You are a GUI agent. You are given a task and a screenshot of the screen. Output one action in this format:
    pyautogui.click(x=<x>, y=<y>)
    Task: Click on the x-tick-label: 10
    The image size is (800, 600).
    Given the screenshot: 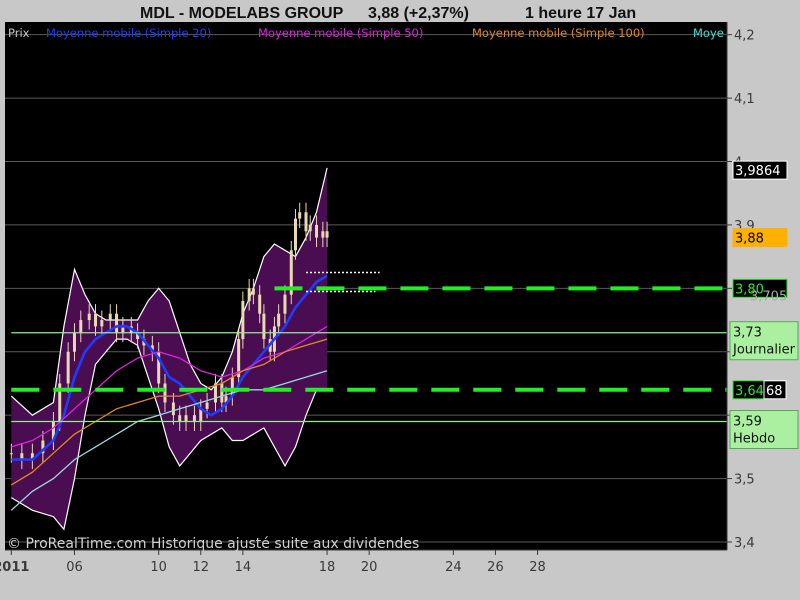 What is the action you would take?
    pyautogui.click(x=158, y=567)
    